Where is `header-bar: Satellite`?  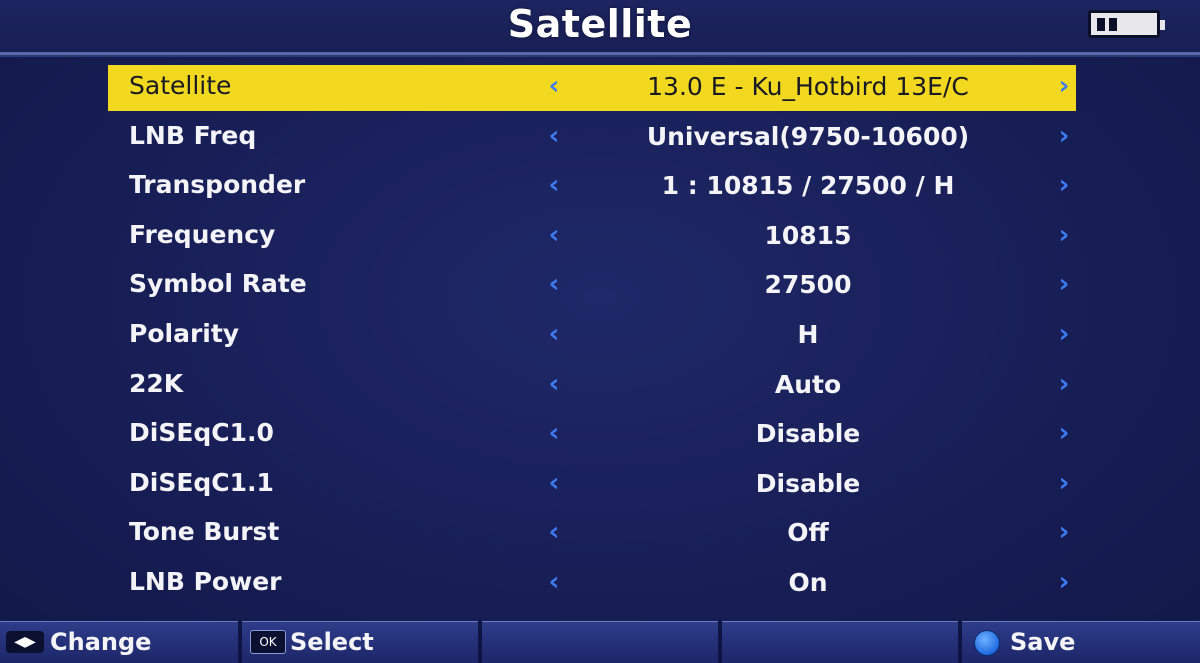
header-bar: Satellite is located at coordinates (600, 27).